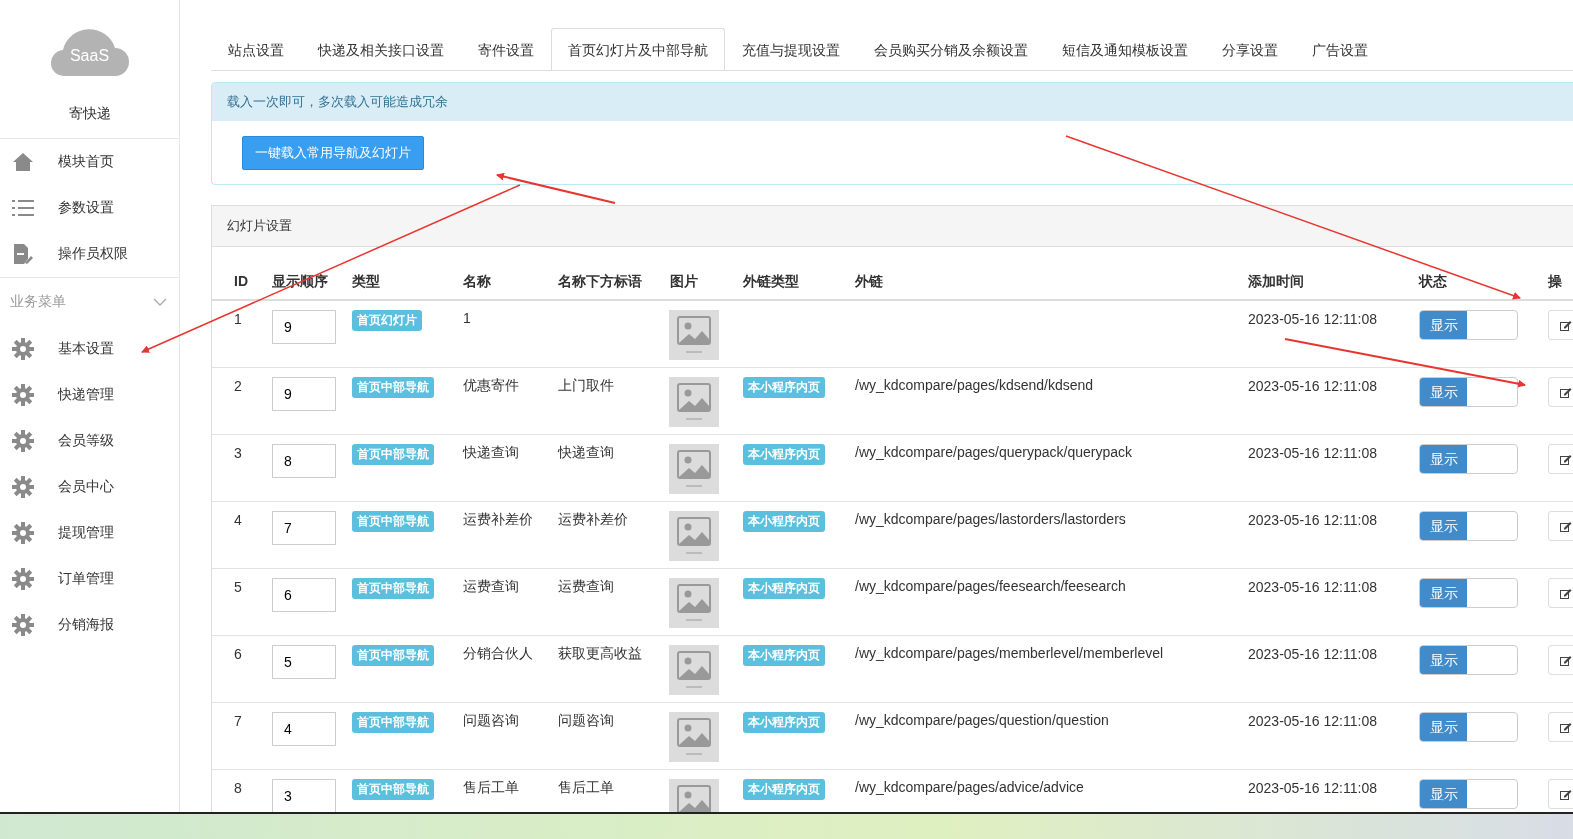 The height and width of the screenshot is (839, 1573). I want to click on table-cell-text: 2, so click(238, 385).